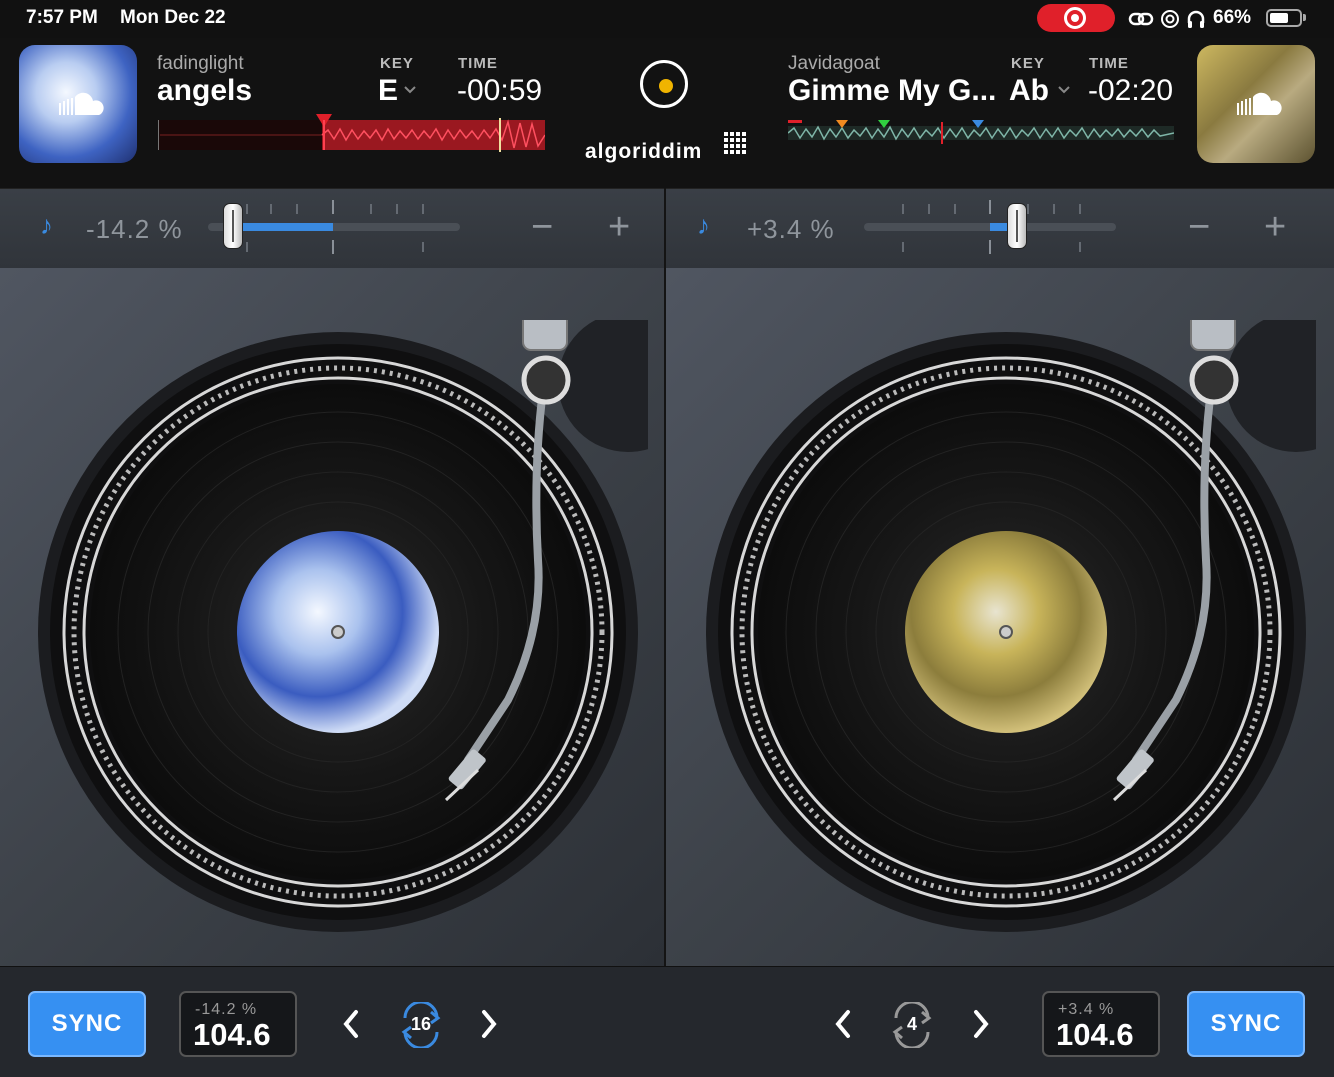 The height and width of the screenshot is (1077, 1334). What do you see at coordinates (1304, 17) in the screenshot?
I see `battery-tip` at bounding box center [1304, 17].